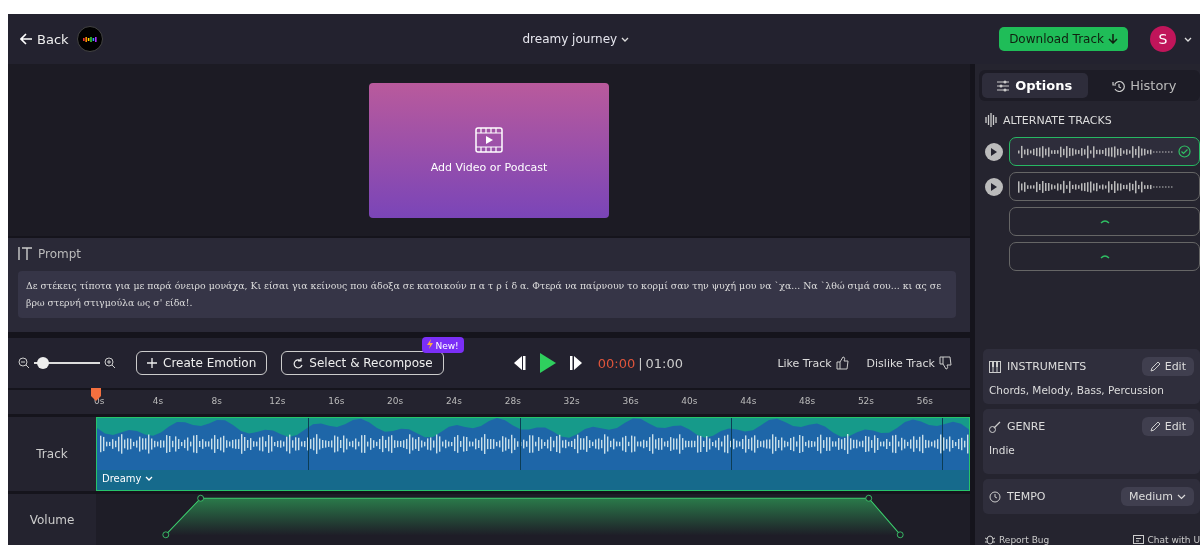 The height and width of the screenshot is (545, 1200). Describe the element at coordinates (616, 363) in the screenshot. I see `current-time: 00:00` at that location.